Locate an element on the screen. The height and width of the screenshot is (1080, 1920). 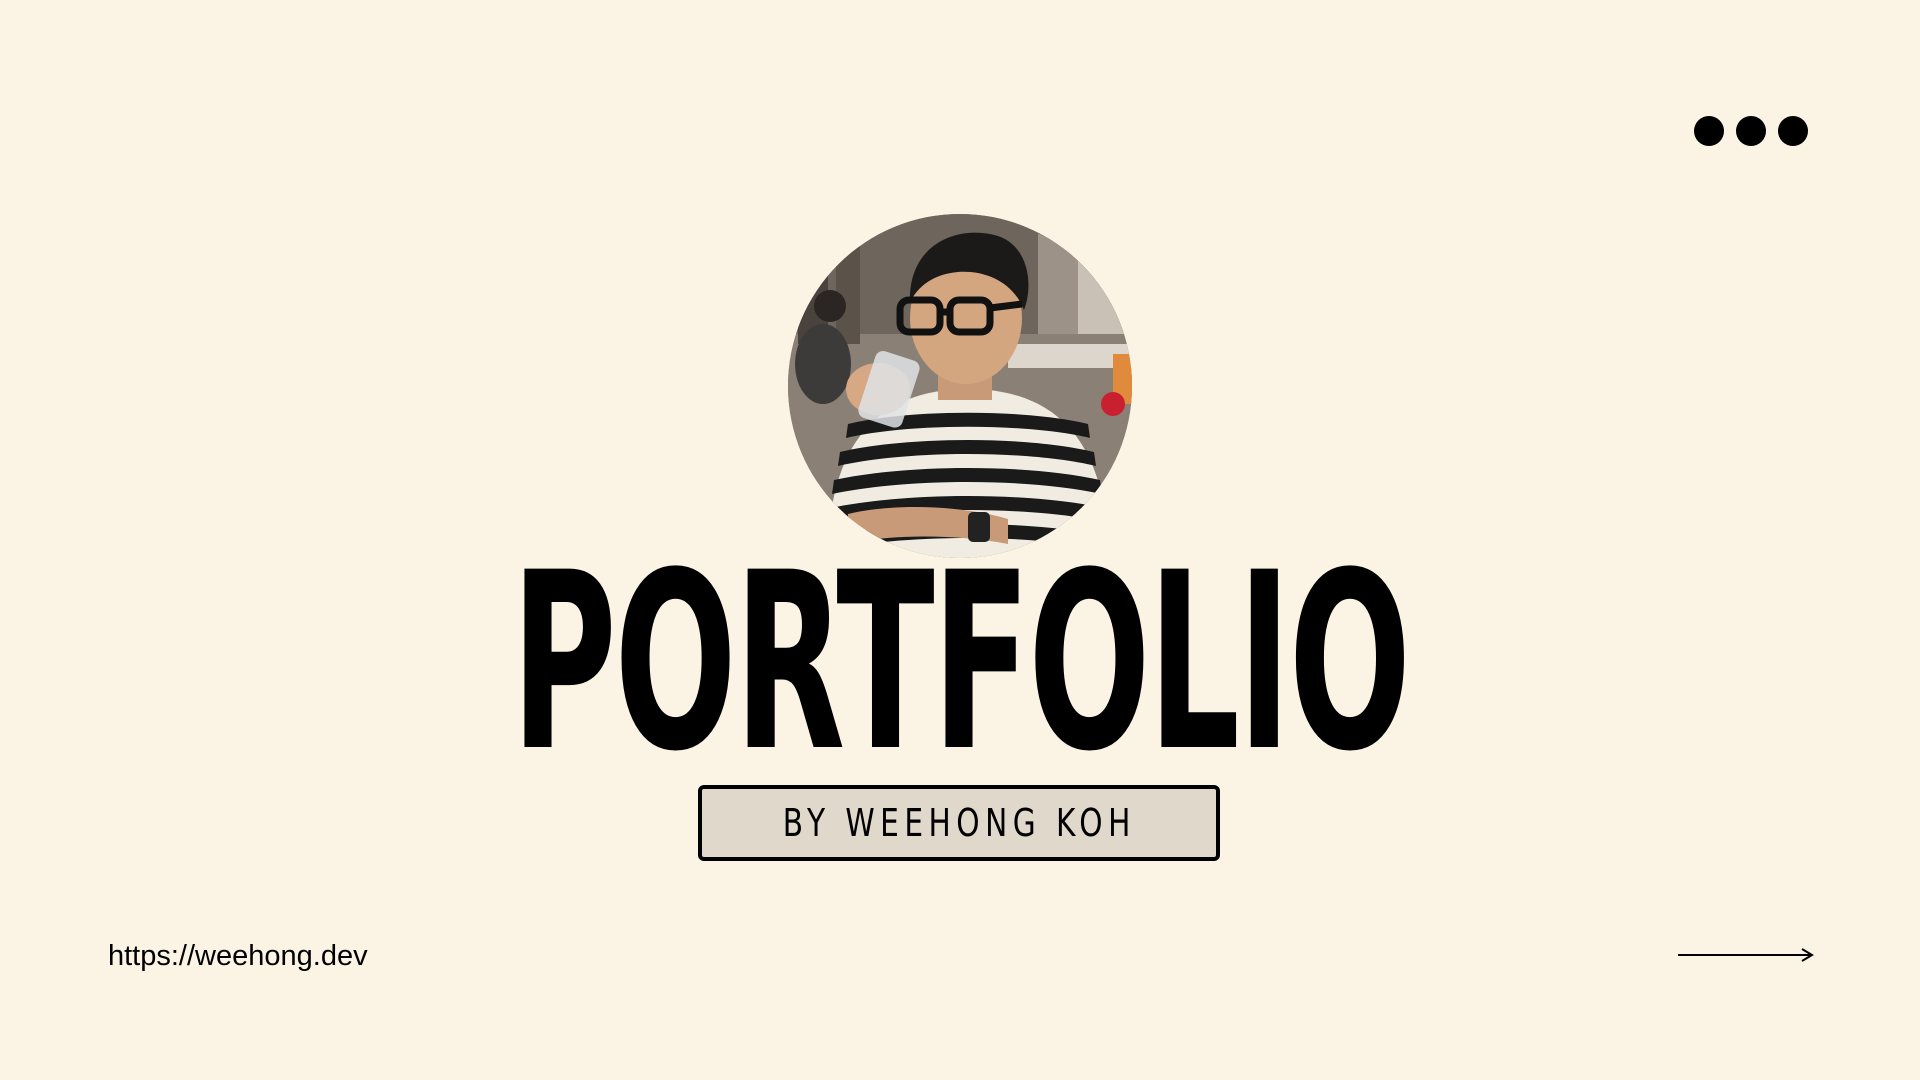
profile-photo is located at coordinates (960, 386).